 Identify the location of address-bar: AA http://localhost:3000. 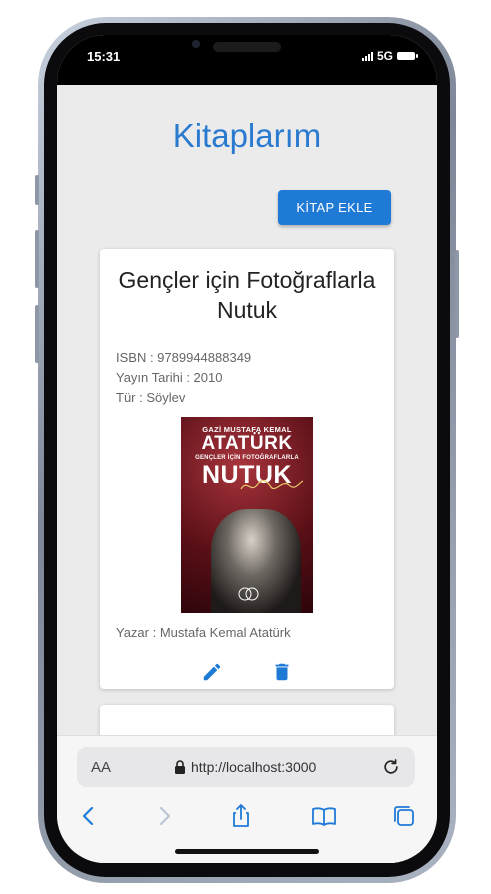
(246, 767).